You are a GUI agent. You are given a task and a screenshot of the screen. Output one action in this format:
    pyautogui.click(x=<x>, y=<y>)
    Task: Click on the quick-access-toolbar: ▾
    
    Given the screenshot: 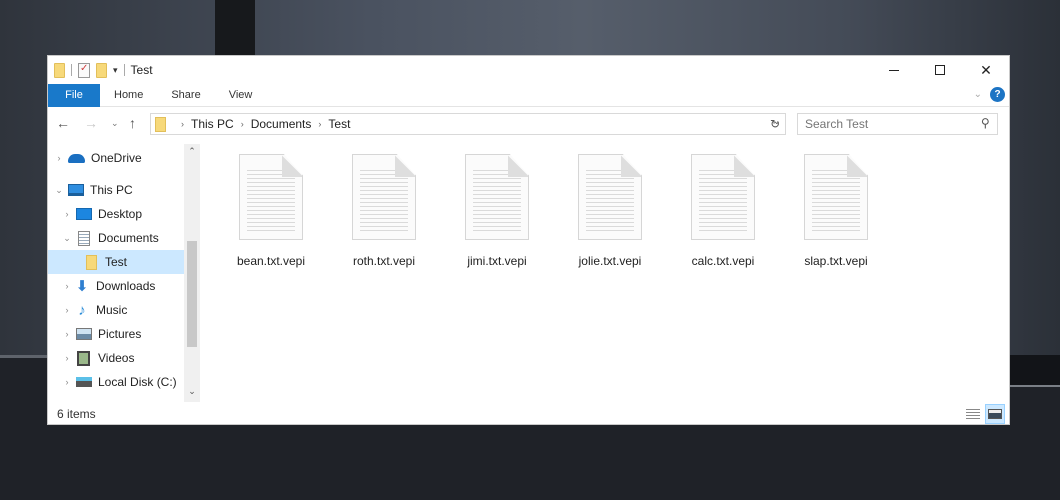 What is the action you would take?
    pyautogui.click(x=86, y=70)
    